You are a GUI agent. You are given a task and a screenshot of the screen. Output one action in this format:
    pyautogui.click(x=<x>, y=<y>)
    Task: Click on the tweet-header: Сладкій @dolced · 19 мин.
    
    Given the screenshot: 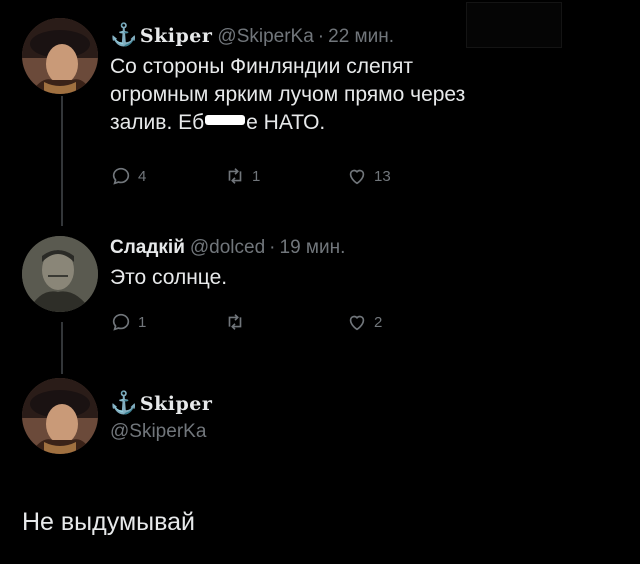 What is the action you would take?
    pyautogui.click(x=227, y=248)
    